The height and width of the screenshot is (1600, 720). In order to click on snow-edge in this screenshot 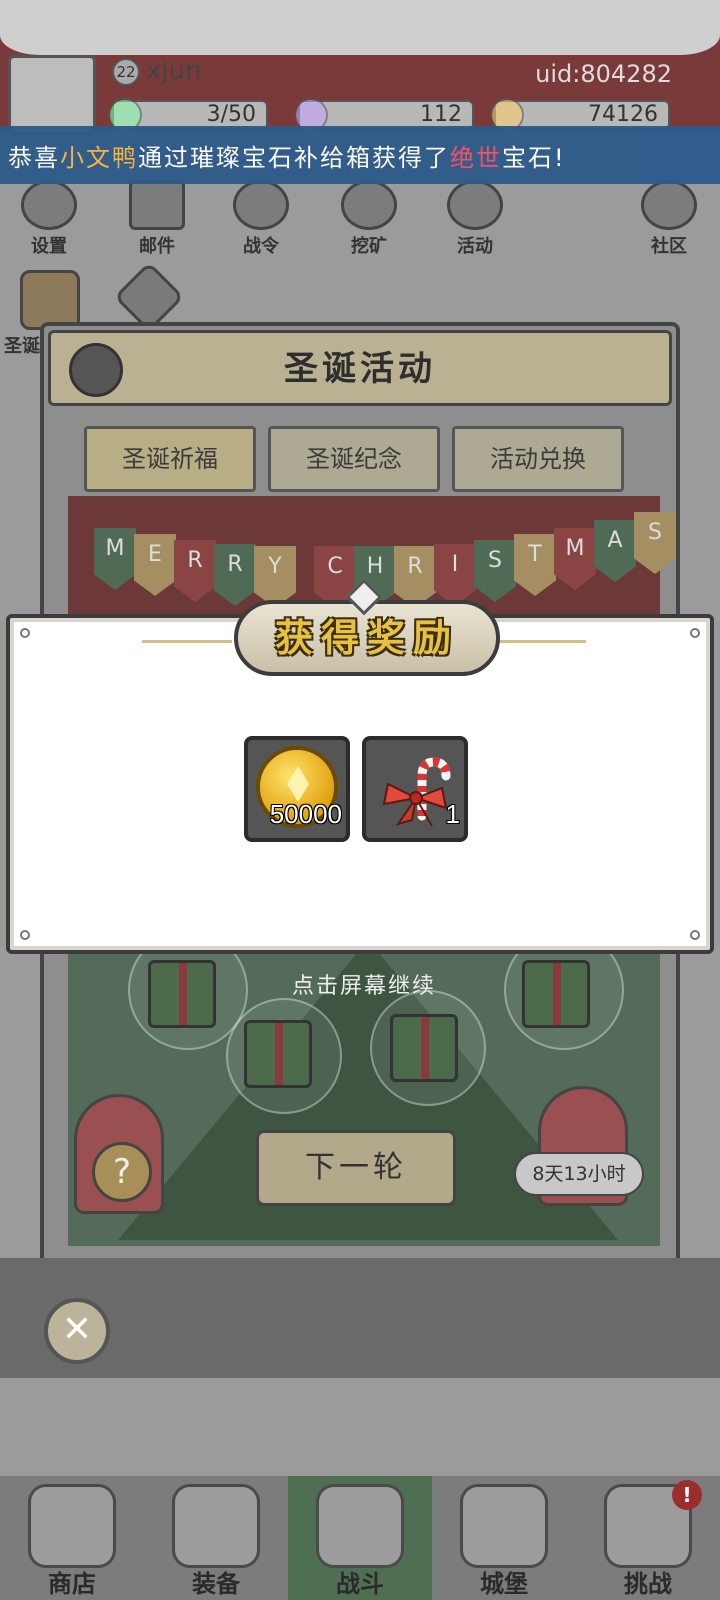, I will do `click(360, 27)`.